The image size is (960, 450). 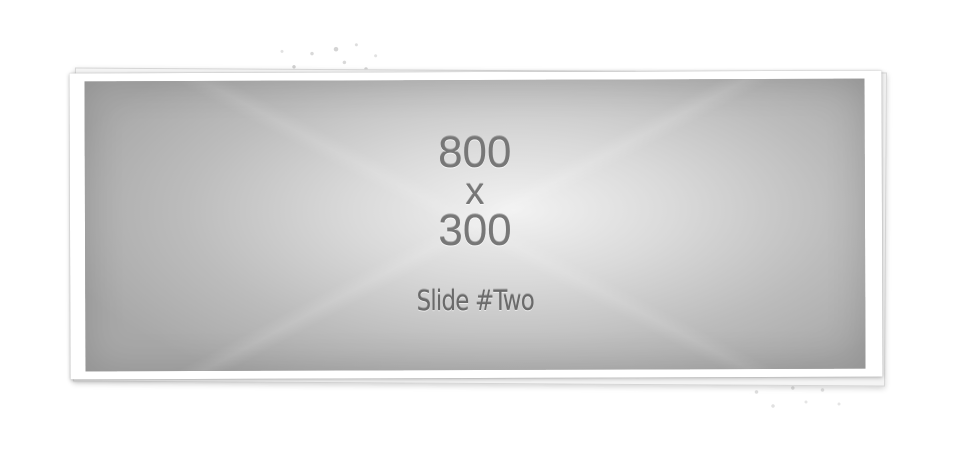 What do you see at coordinates (475, 300) in the screenshot?
I see `slide-caption: Slide #Two` at bounding box center [475, 300].